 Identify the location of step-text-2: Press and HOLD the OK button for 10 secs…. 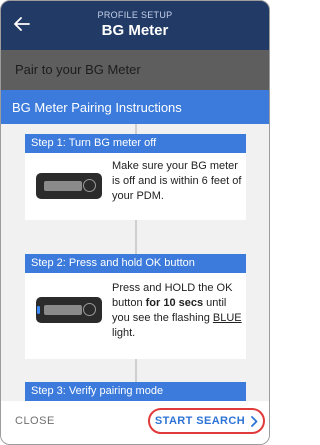
(177, 310).